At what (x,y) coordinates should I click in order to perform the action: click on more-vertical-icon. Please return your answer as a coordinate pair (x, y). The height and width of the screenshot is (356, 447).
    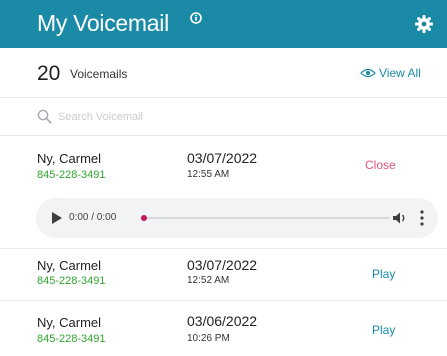
    Looking at the image, I should click on (422, 218).